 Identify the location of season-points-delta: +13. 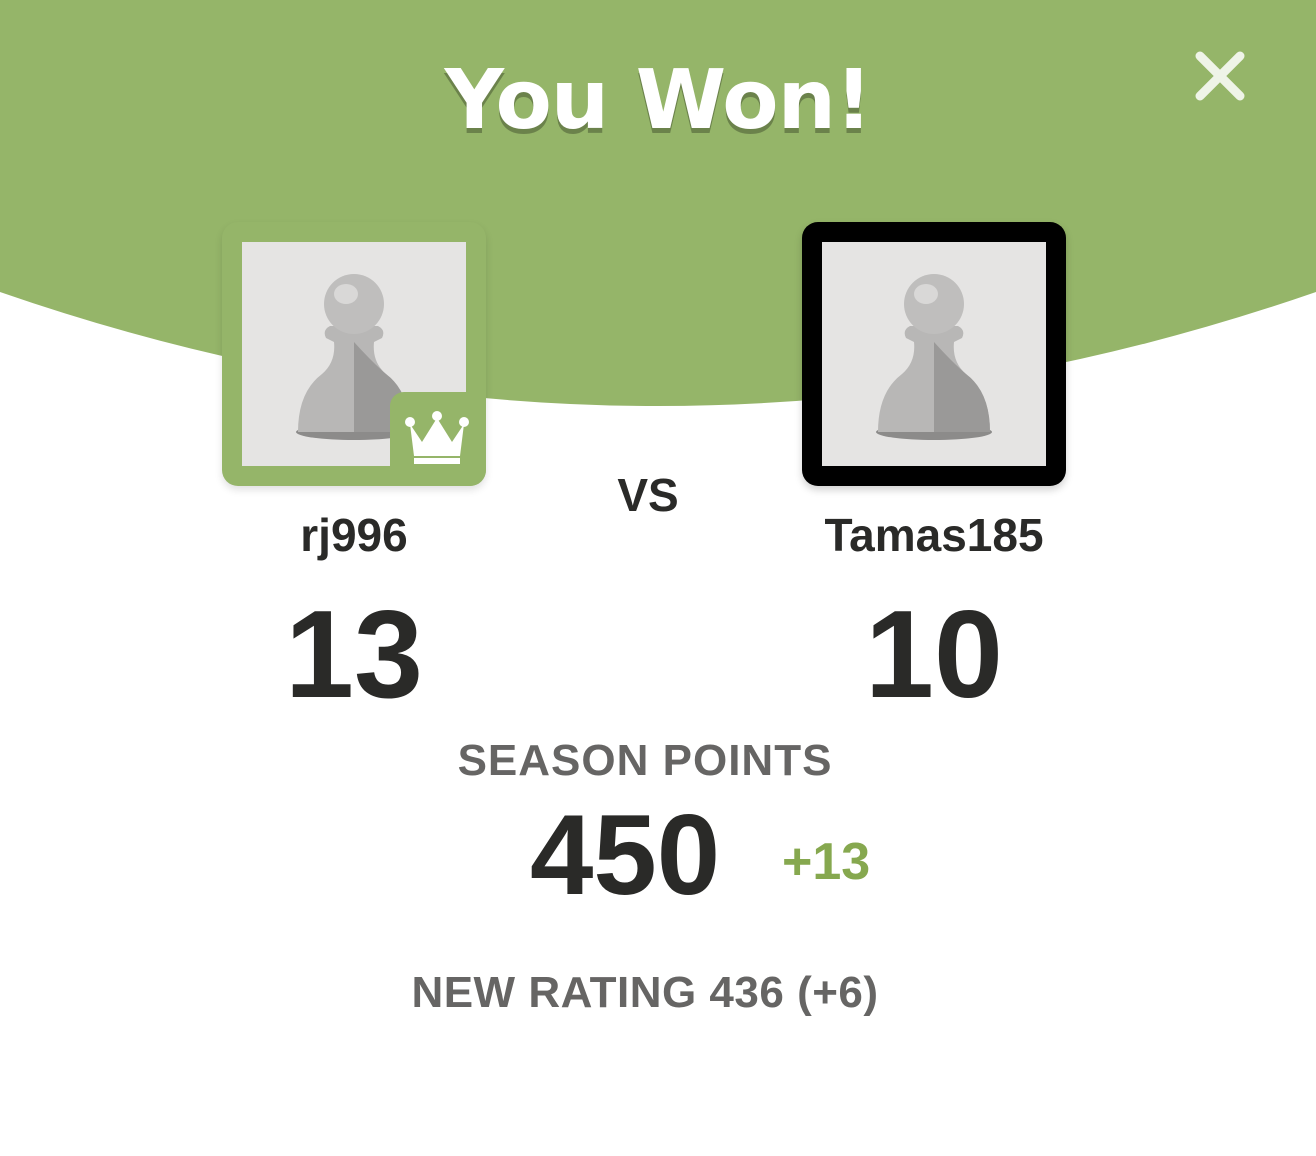
(826, 862).